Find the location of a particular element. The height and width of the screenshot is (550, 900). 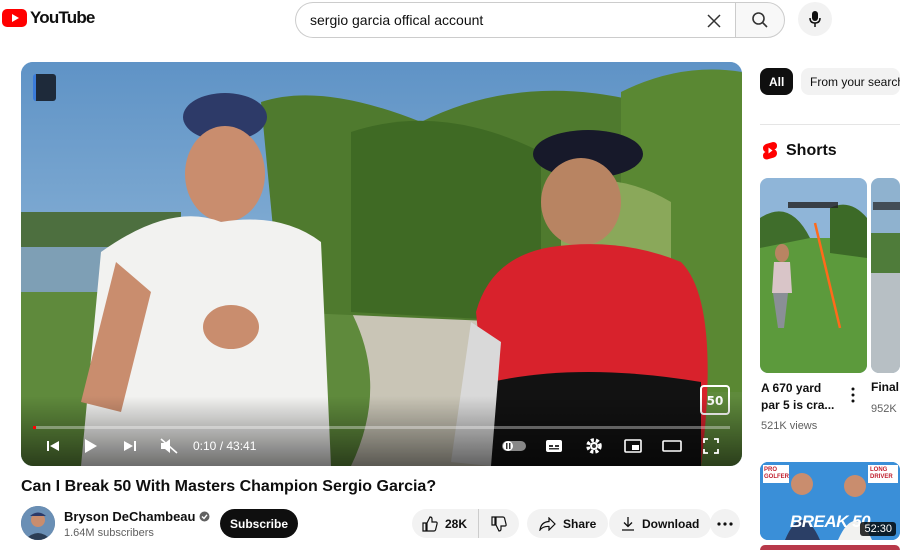

thumbnail-text: BREAK 50 is located at coordinates (830, 521).